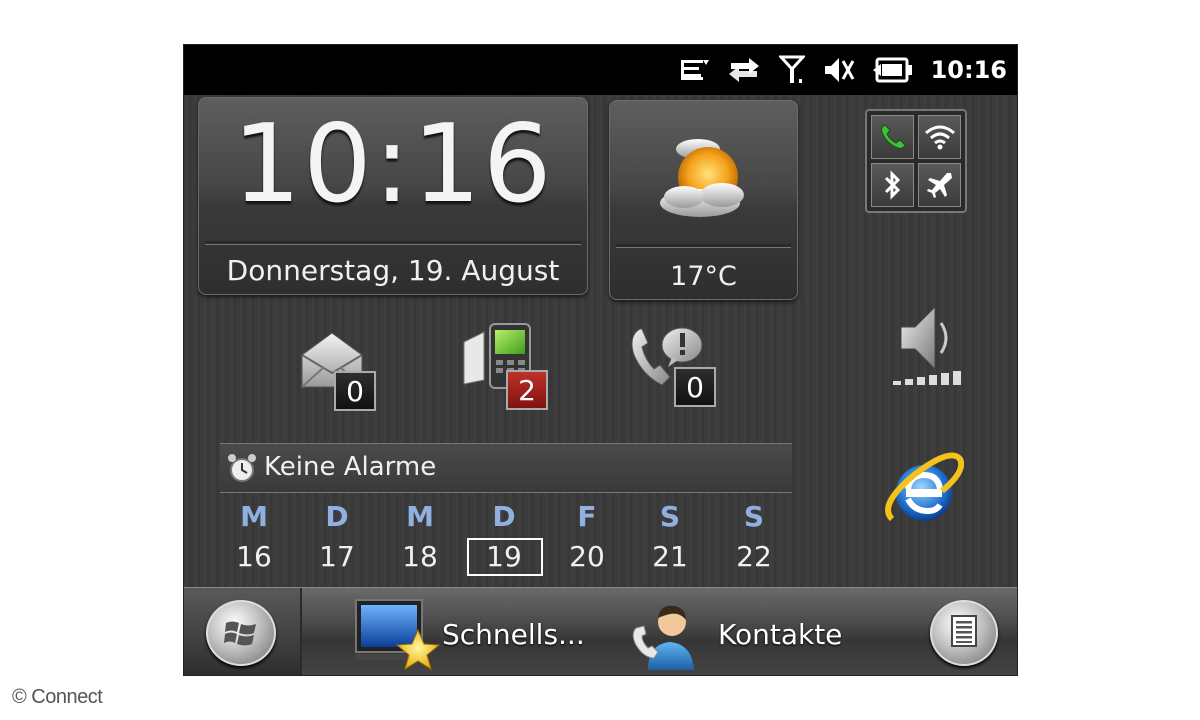  Describe the element at coordinates (393, 164) in the screenshot. I see `big-clock: 10:16` at that location.